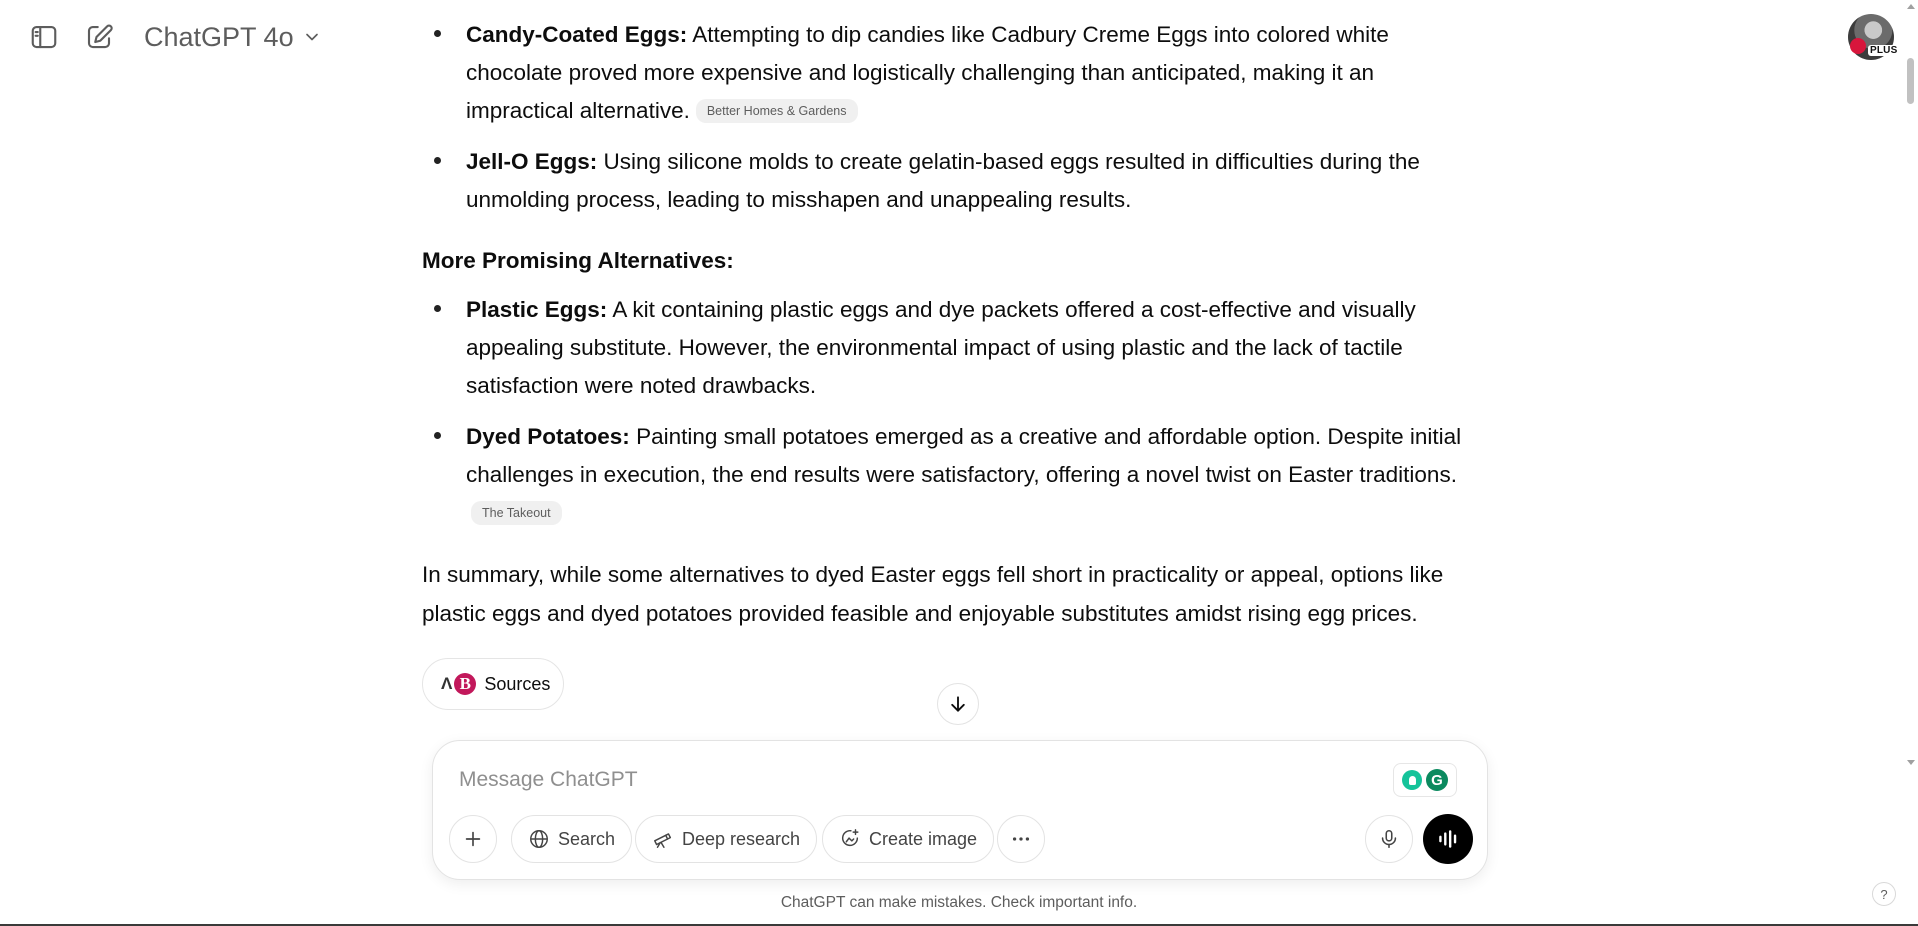  I want to click on scroll-up-arrow-icon, so click(1911, 6).